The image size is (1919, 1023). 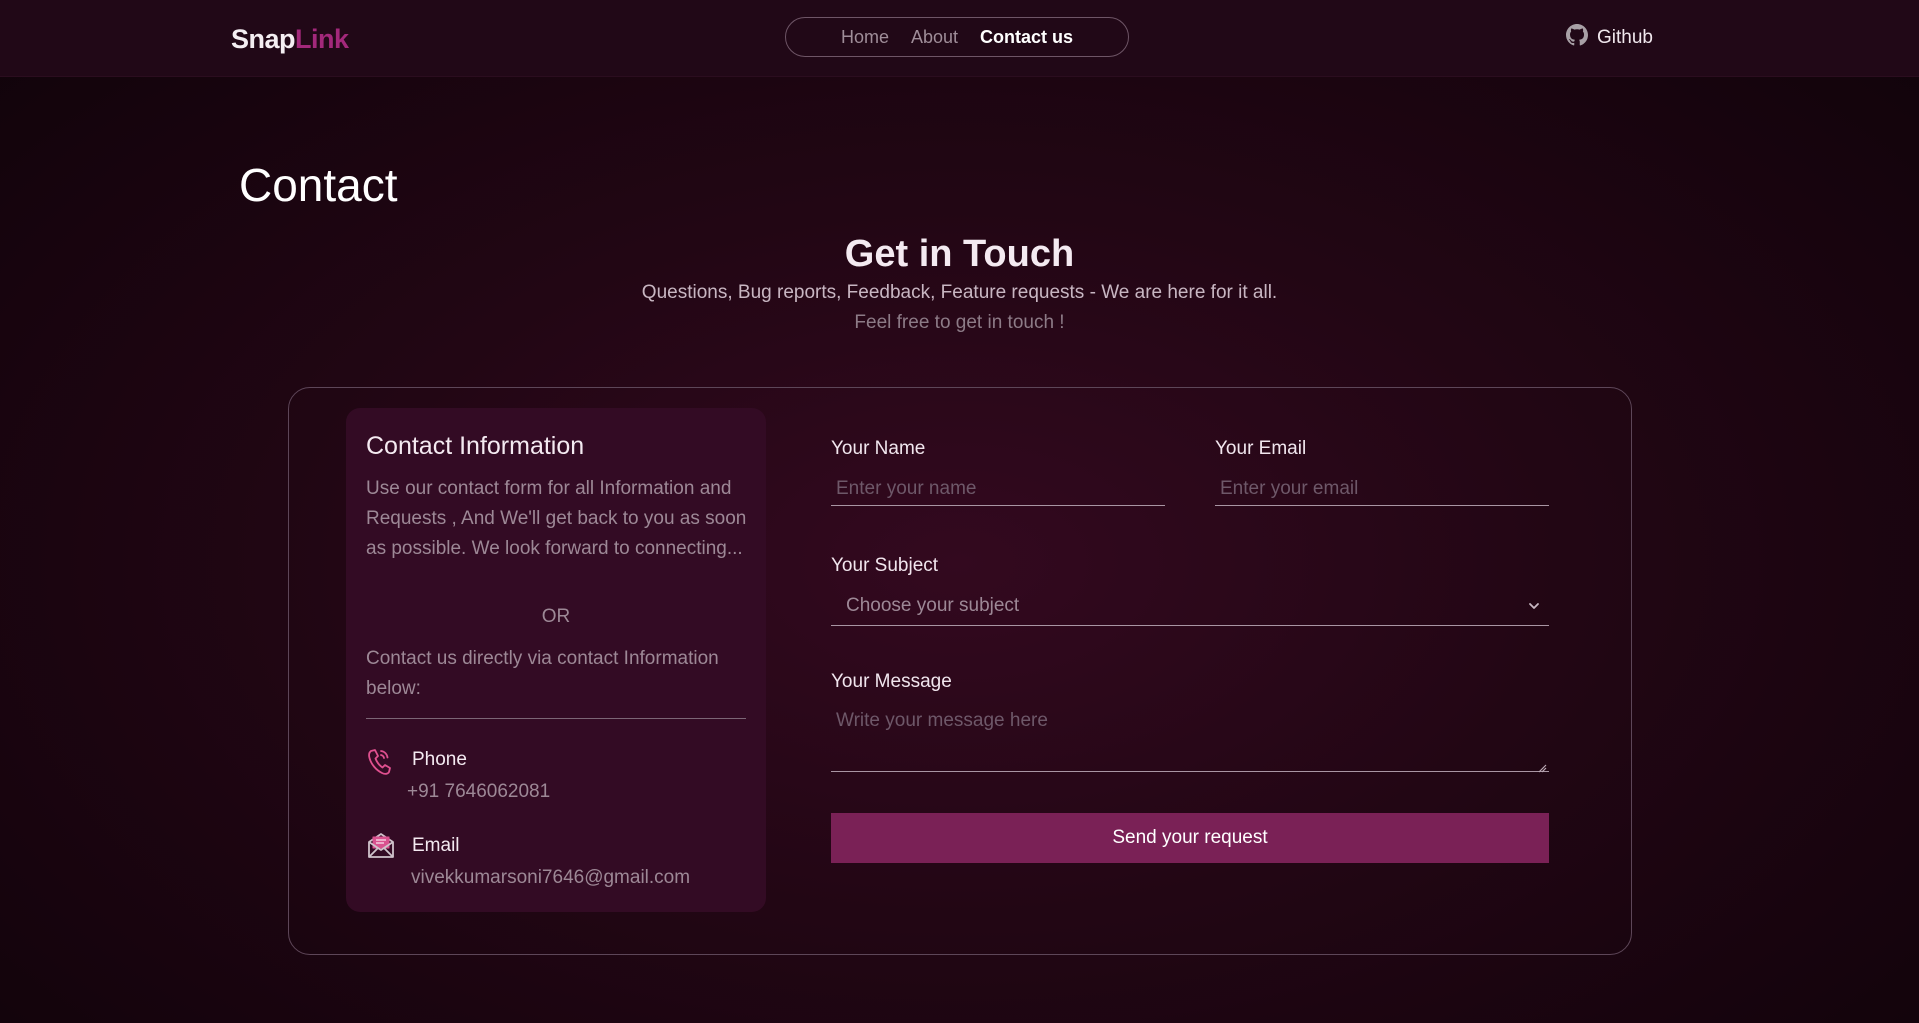 What do you see at coordinates (1261, 448) in the screenshot?
I see `email-field-label: Your Email` at bounding box center [1261, 448].